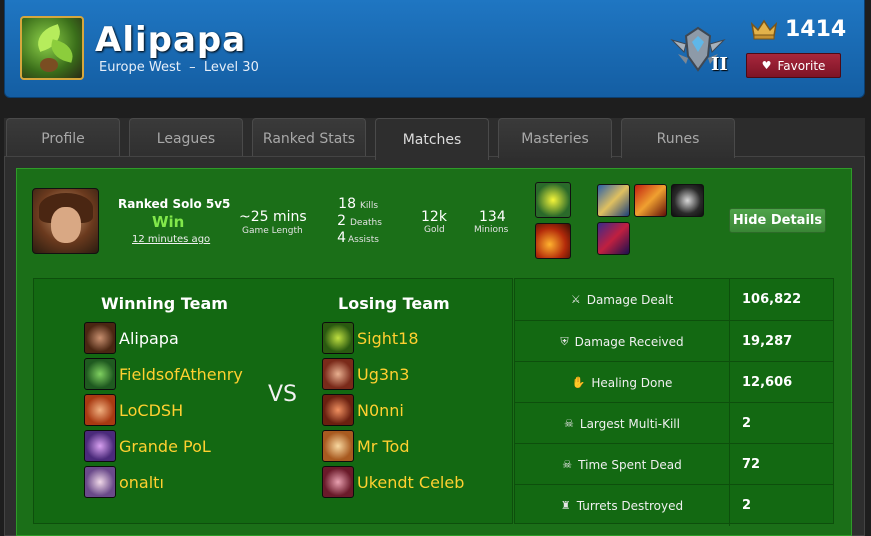 This screenshot has width=871, height=536. I want to click on winning-player-row: LoCDSH, so click(133, 410).